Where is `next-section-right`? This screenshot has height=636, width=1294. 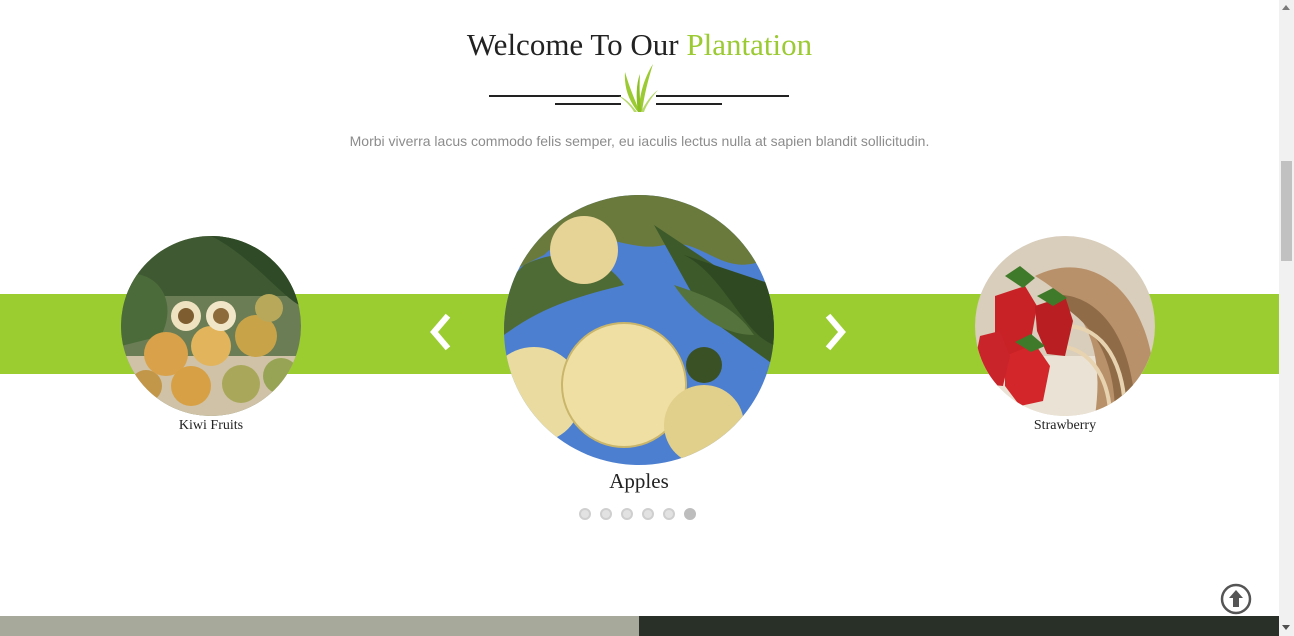
next-section-right is located at coordinates (959, 626).